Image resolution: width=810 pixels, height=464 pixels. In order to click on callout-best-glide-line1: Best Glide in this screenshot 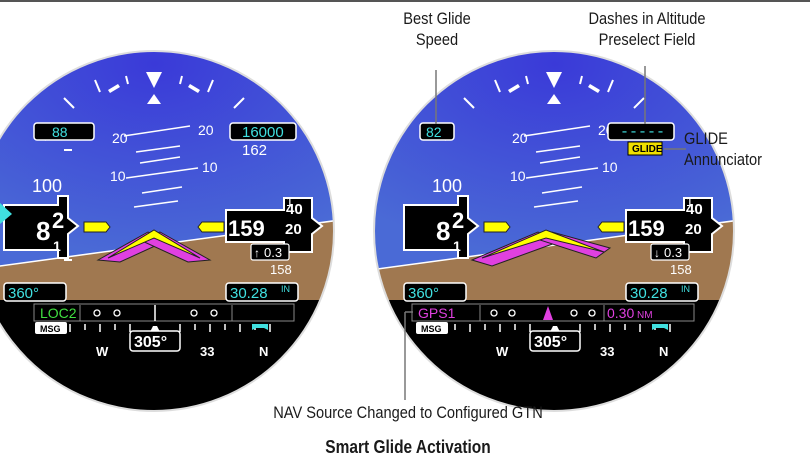, I will do `click(437, 18)`.